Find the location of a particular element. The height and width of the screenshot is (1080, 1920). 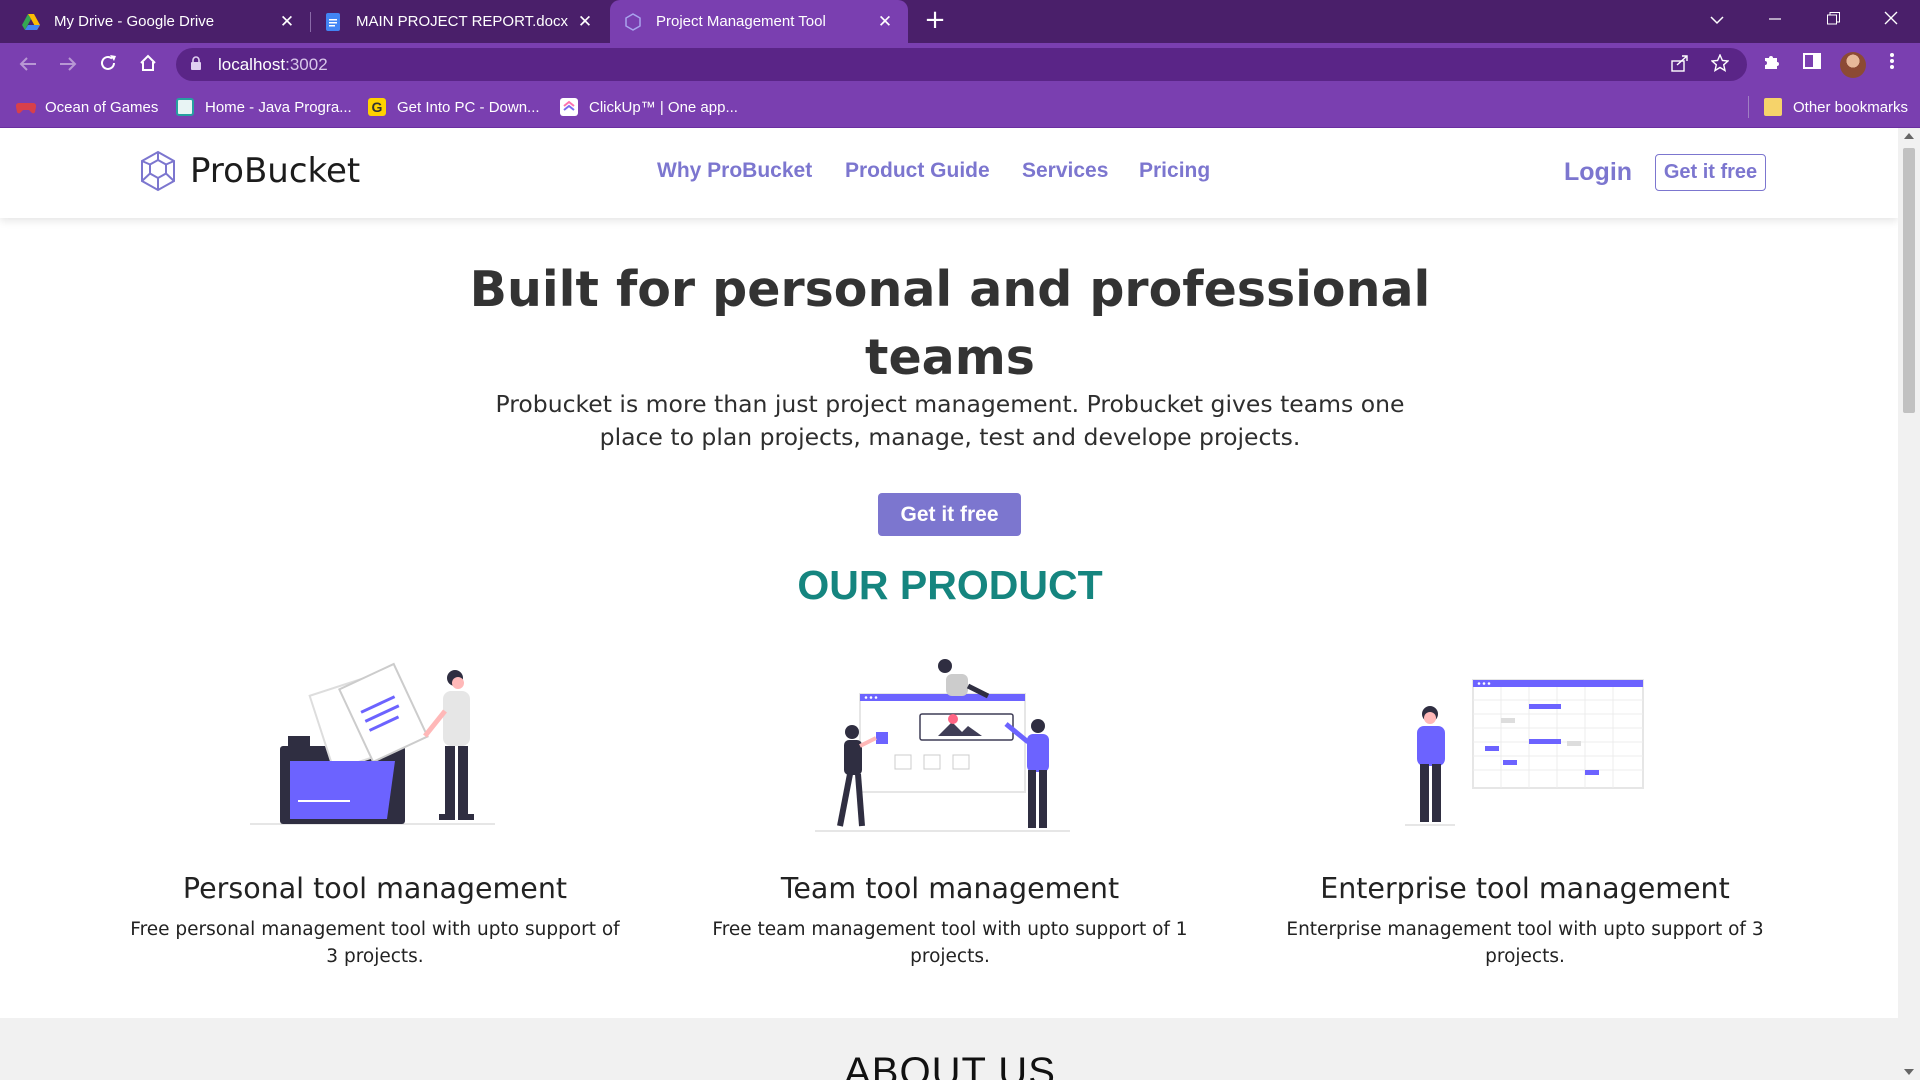

about-section: ABOUT US is located at coordinates (949, 1049).